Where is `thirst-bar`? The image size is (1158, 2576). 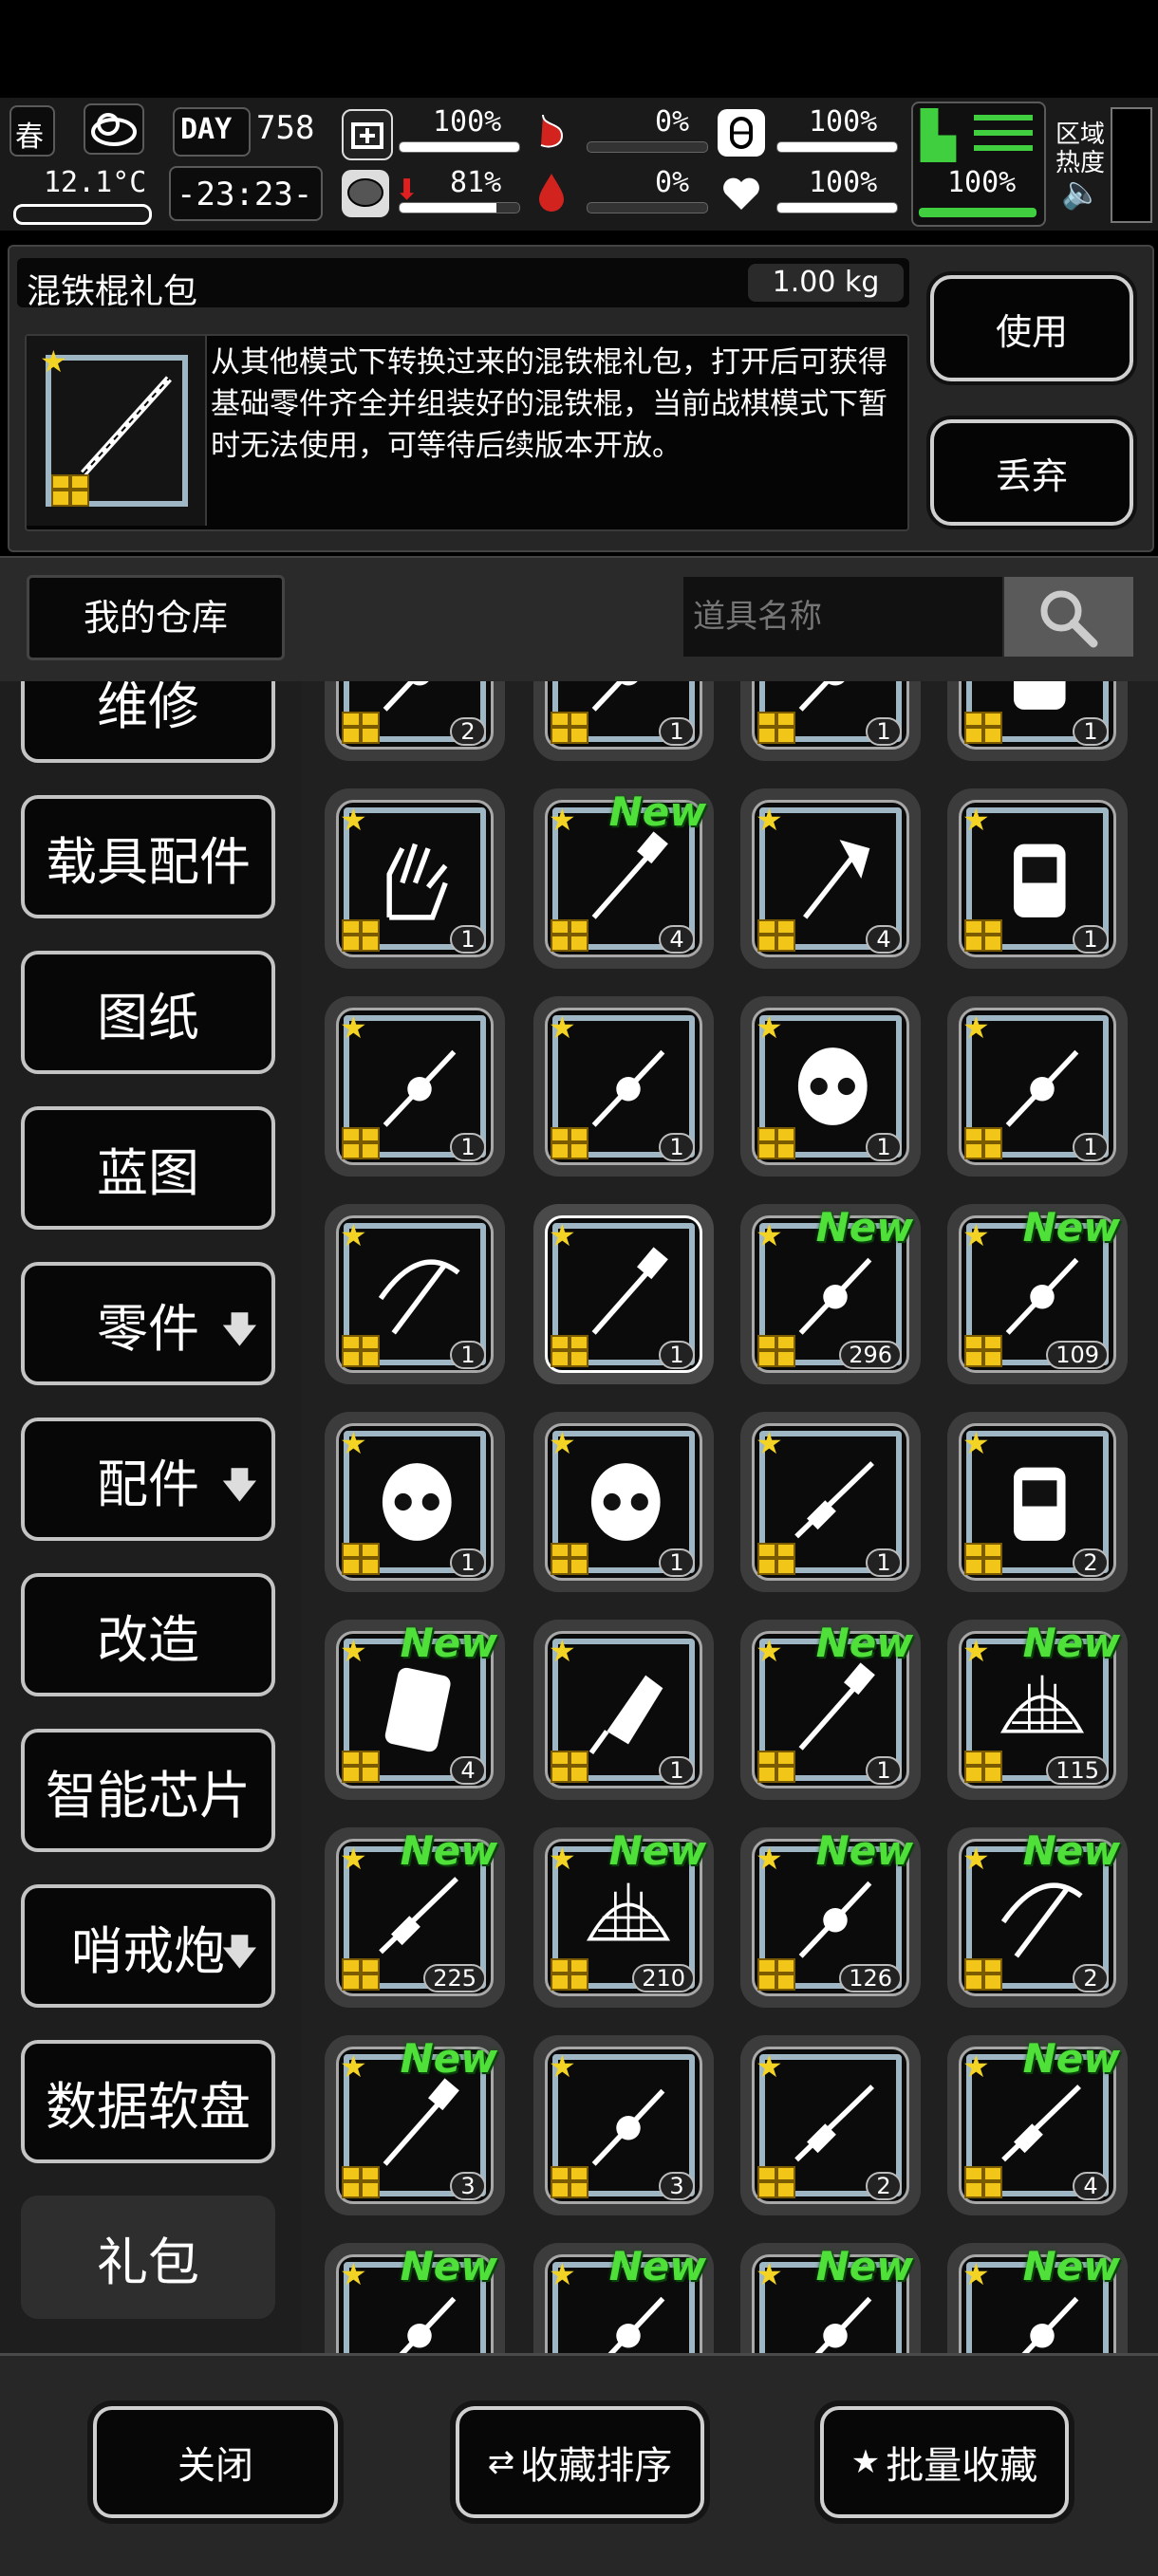 thirst-bar is located at coordinates (647, 207).